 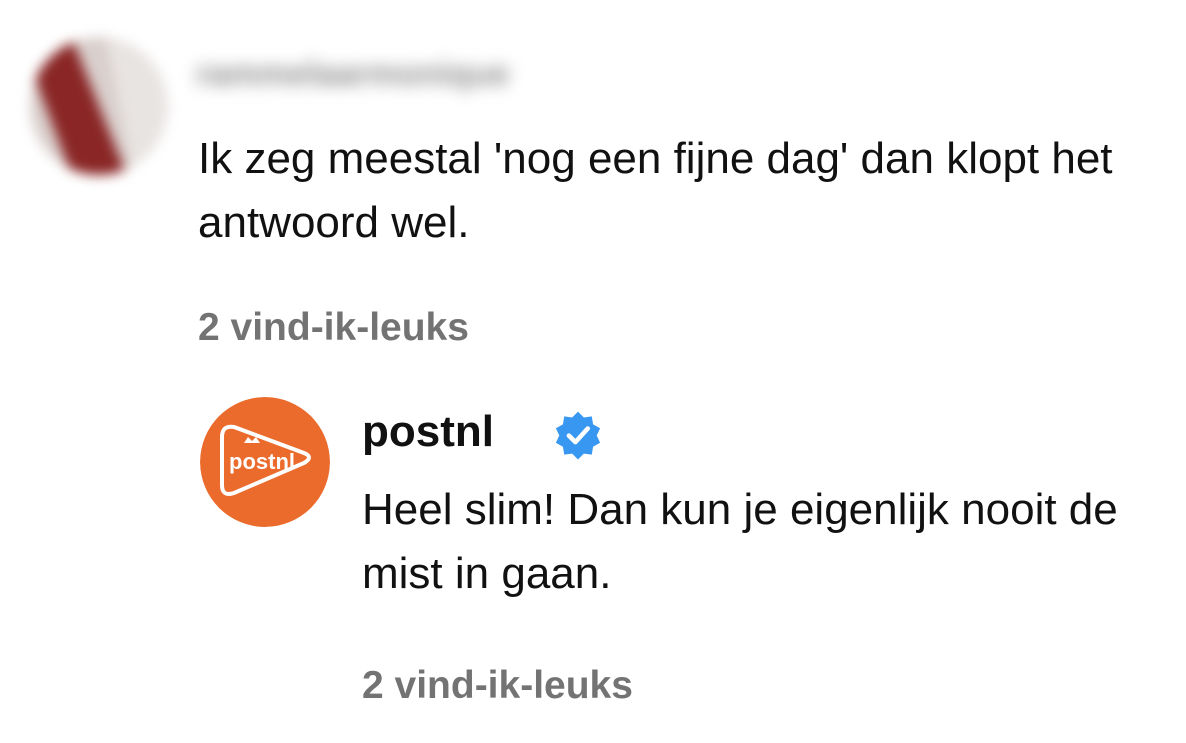 I want to click on postnl-logo-icon: postnl, so click(x=265, y=462).